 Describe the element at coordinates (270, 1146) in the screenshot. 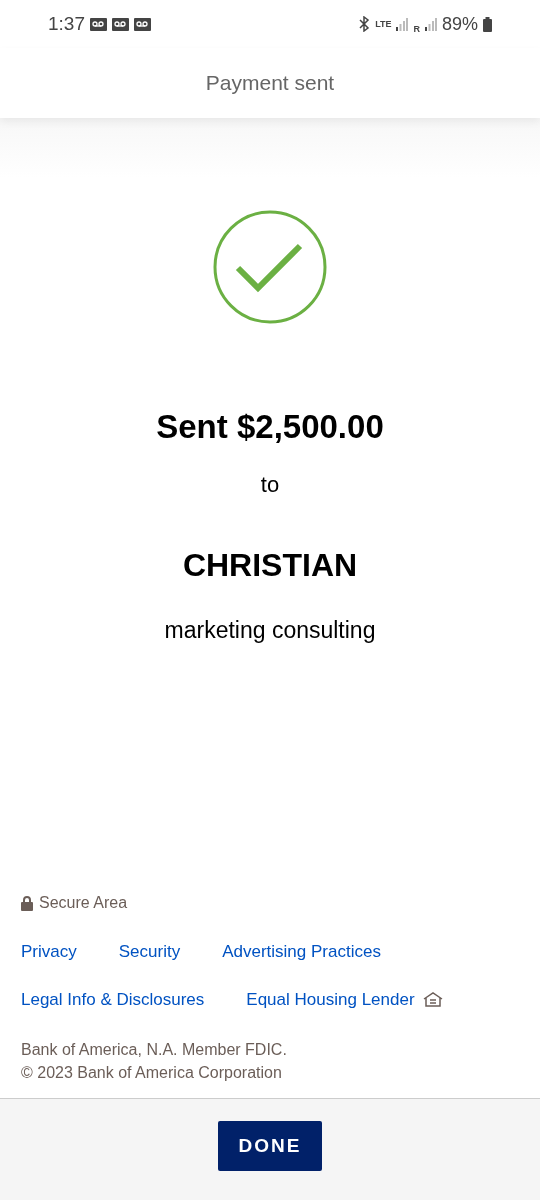

I see `done-button: DONE` at that location.